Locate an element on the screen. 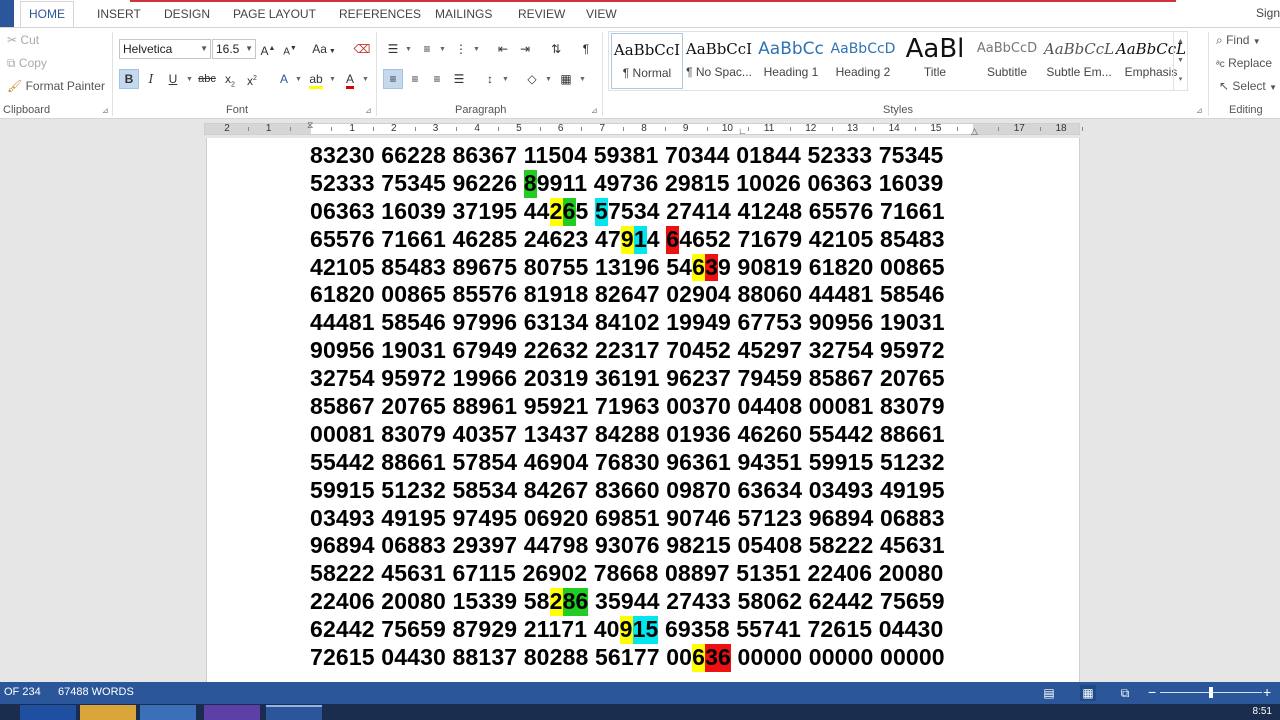 This screenshot has width=1280, height=720. tab-design: DESIGN is located at coordinates (187, 15).